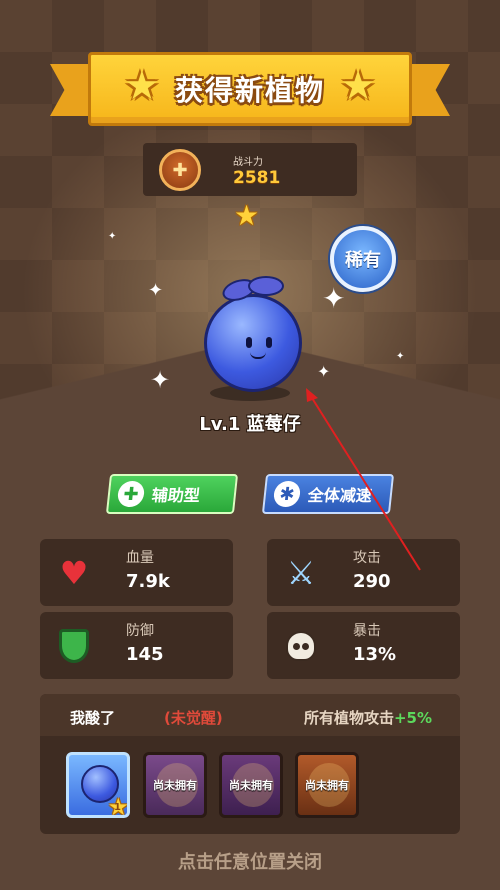 This screenshot has width=500, height=890. I want to click on skill-desc-text: 所有植物攻击, so click(348, 718).